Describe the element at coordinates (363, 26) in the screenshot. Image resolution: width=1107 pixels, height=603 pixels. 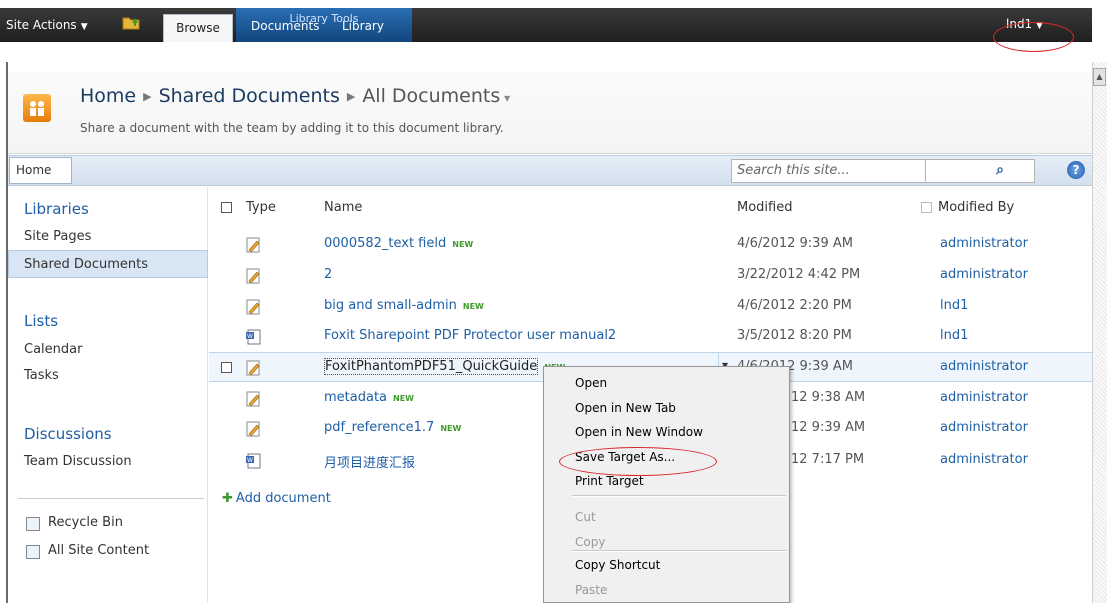
I see `tab-library: Library` at that location.